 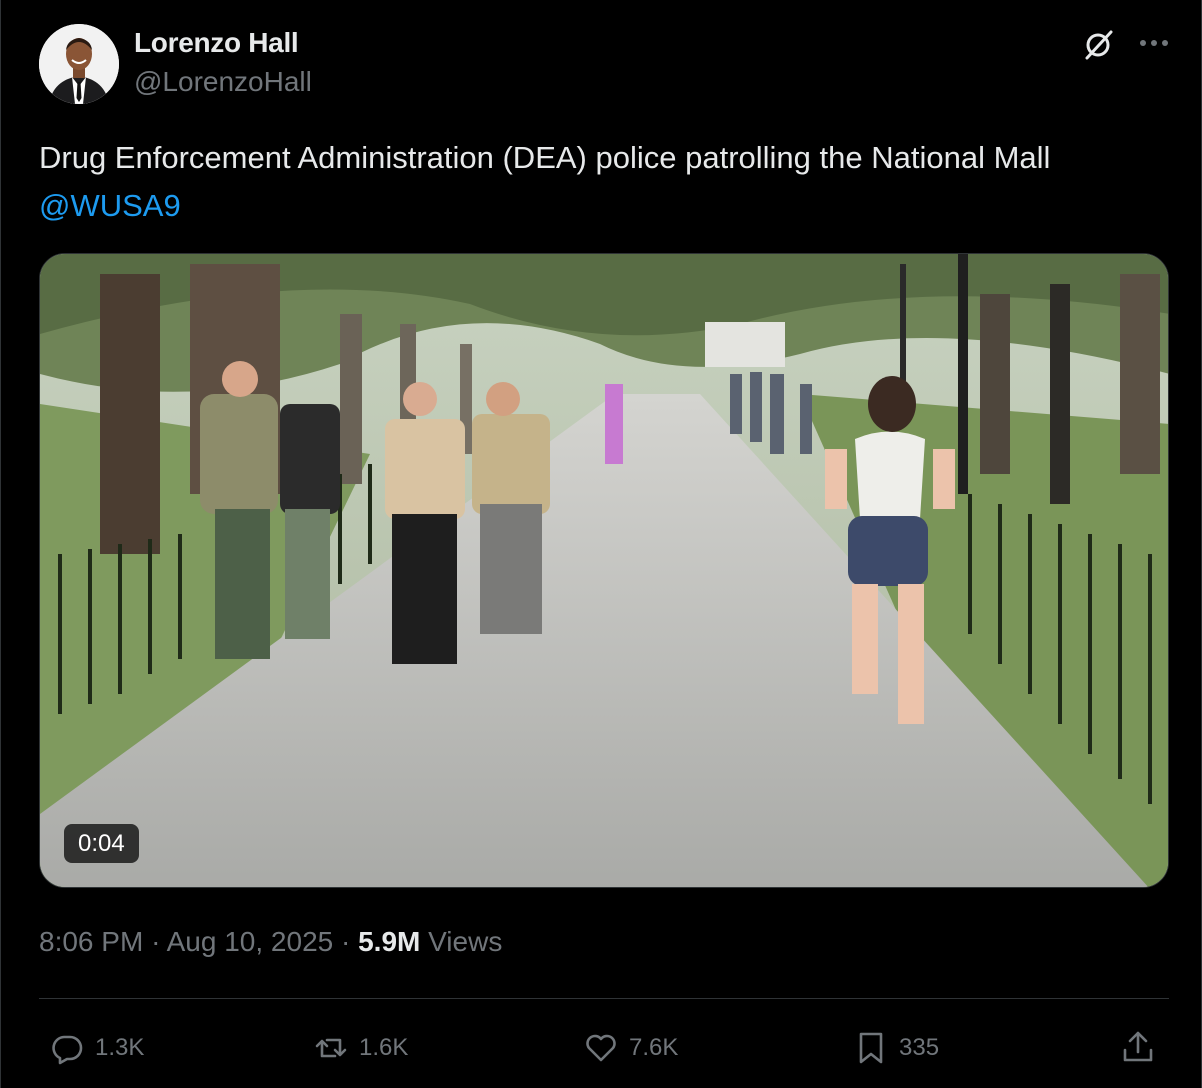 I want to click on avatar, so click(x=79, y=64).